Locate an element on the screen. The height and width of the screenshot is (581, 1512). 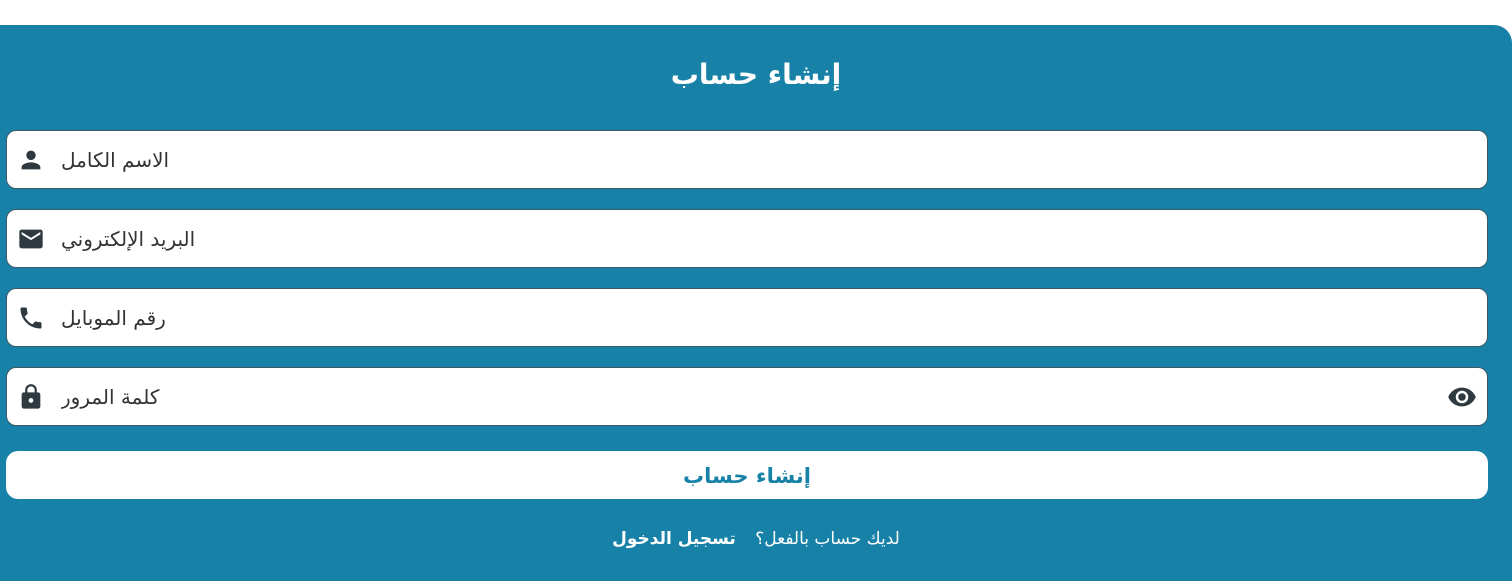
full-name-input is located at coordinates (747, 159).